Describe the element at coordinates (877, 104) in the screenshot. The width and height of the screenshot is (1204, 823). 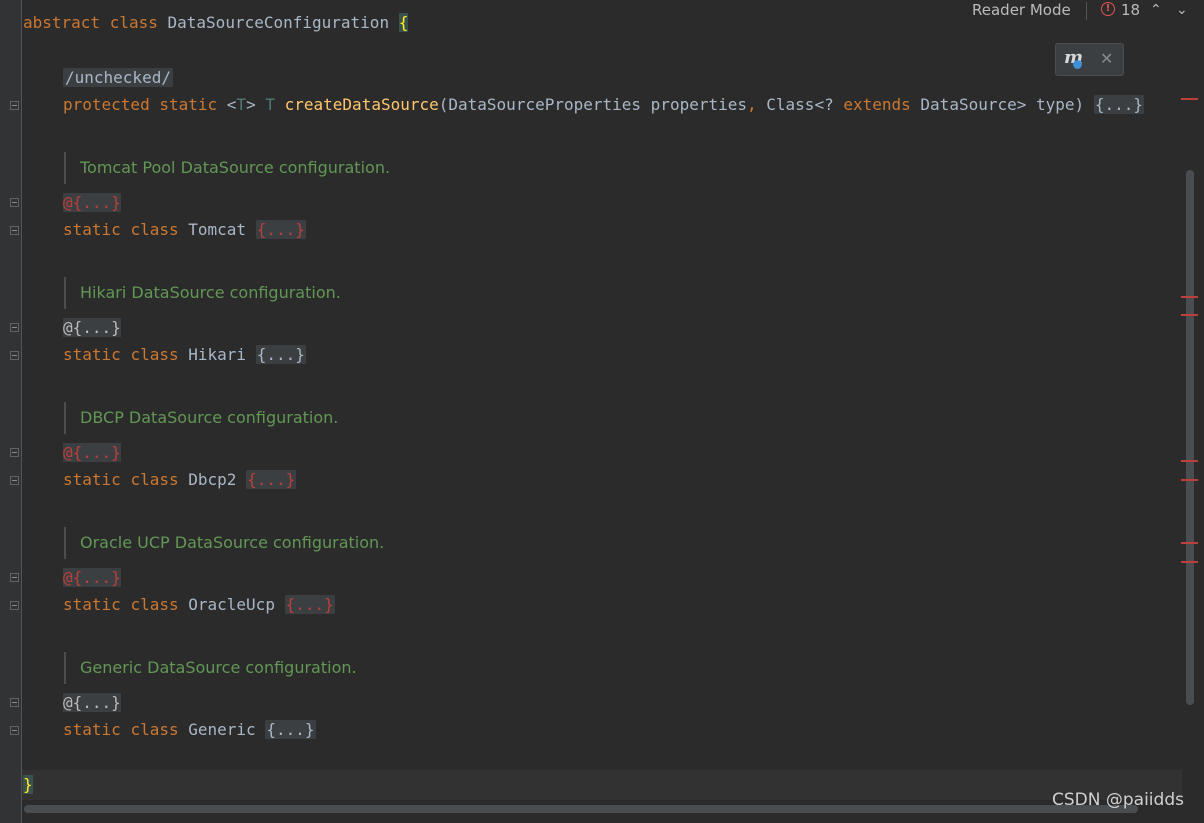
I see `keyword: extends` at that location.